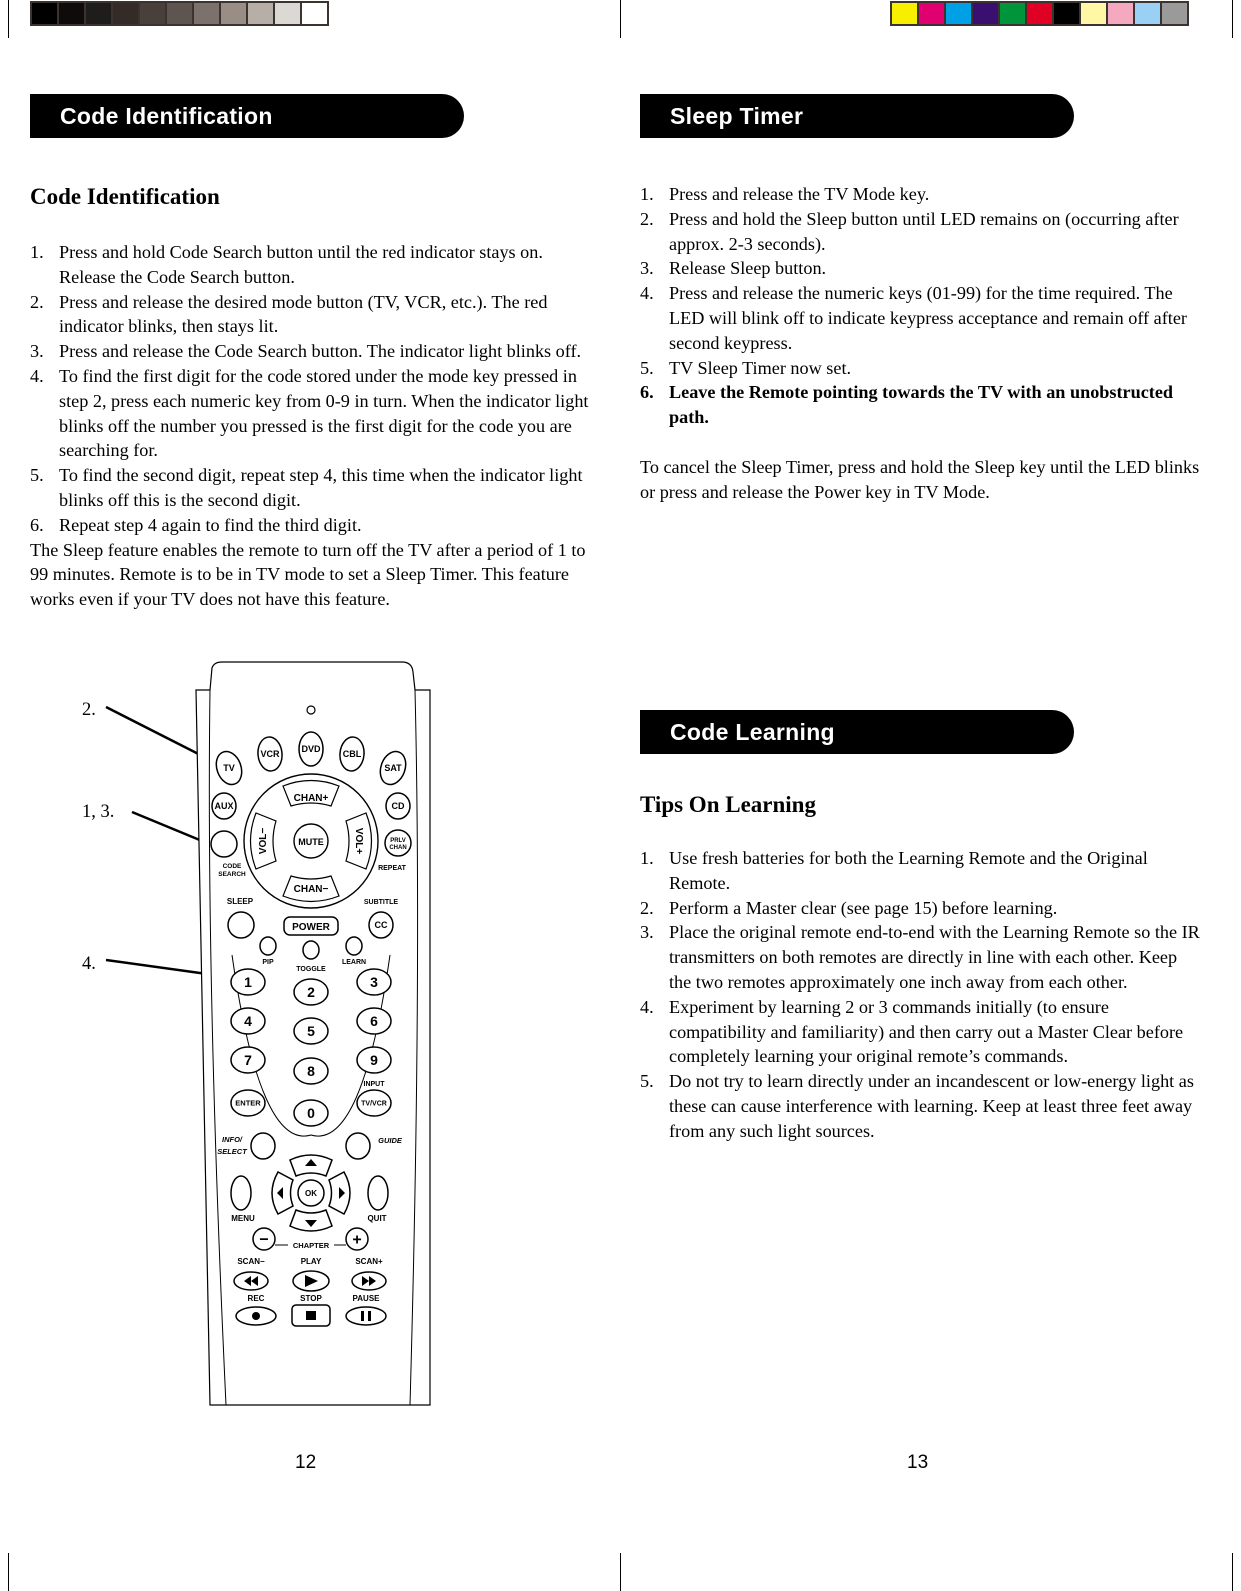 This screenshot has height=1591, width=1241. What do you see at coordinates (760, 367) in the screenshot?
I see `step-text: TV Sleep Timer now set.` at bounding box center [760, 367].